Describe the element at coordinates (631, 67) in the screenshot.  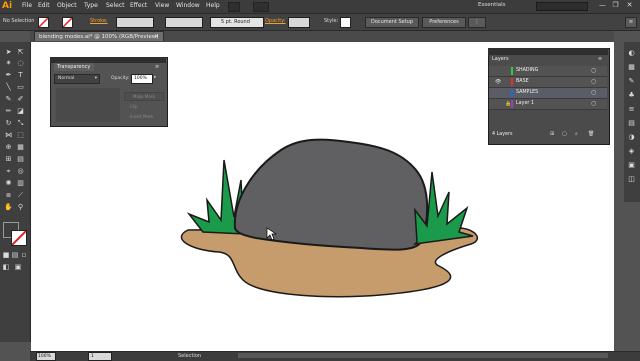
I see `swatches-panel-icon: ▦` at that location.